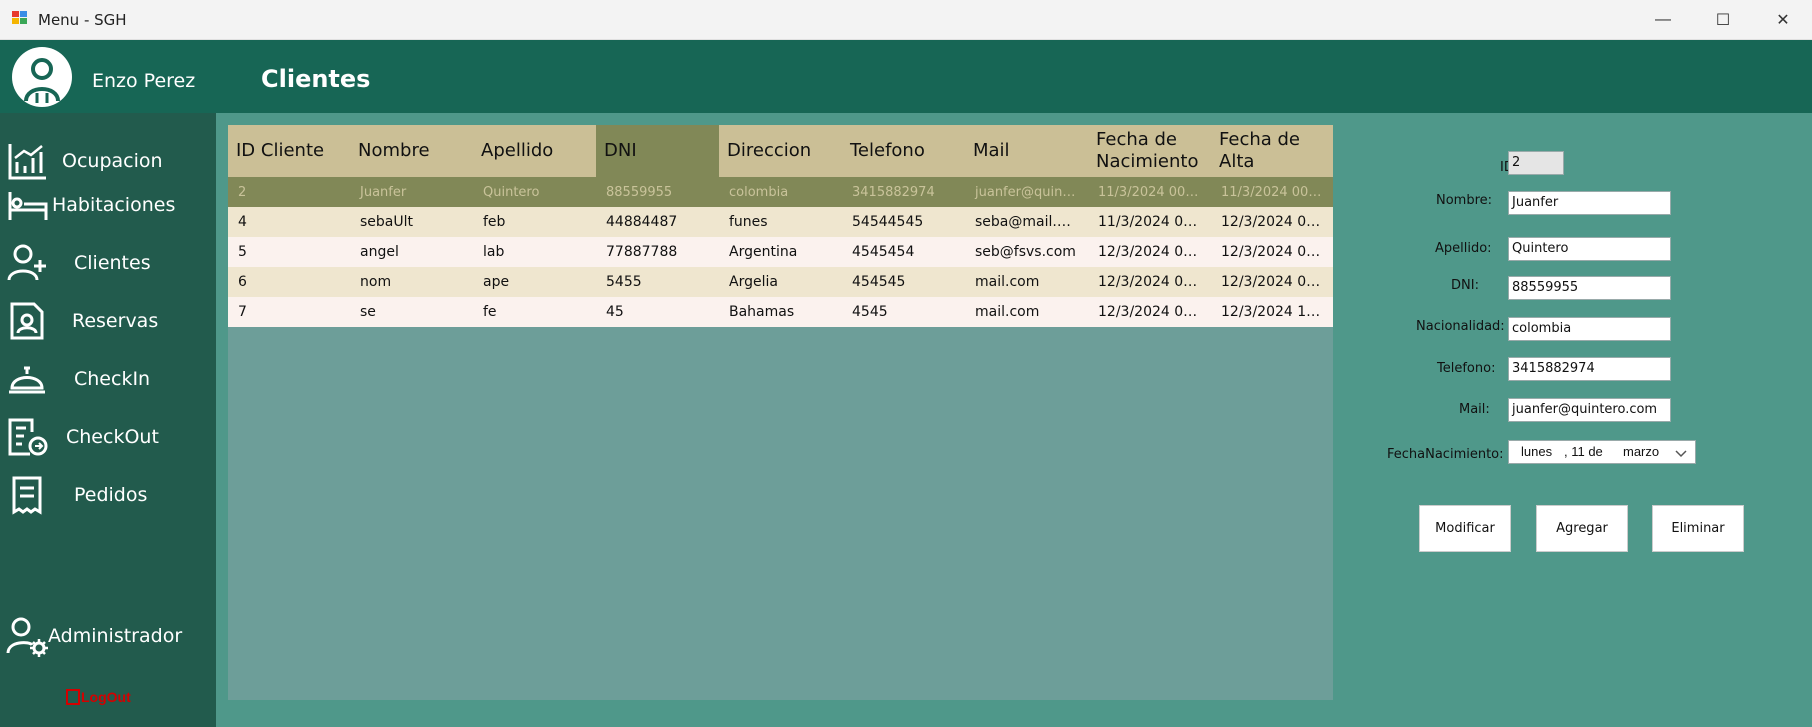 Image resolution: width=1812 pixels, height=727 pixels. What do you see at coordinates (1589, 329) in the screenshot?
I see `nacionalidad-field: colombia` at bounding box center [1589, 329].